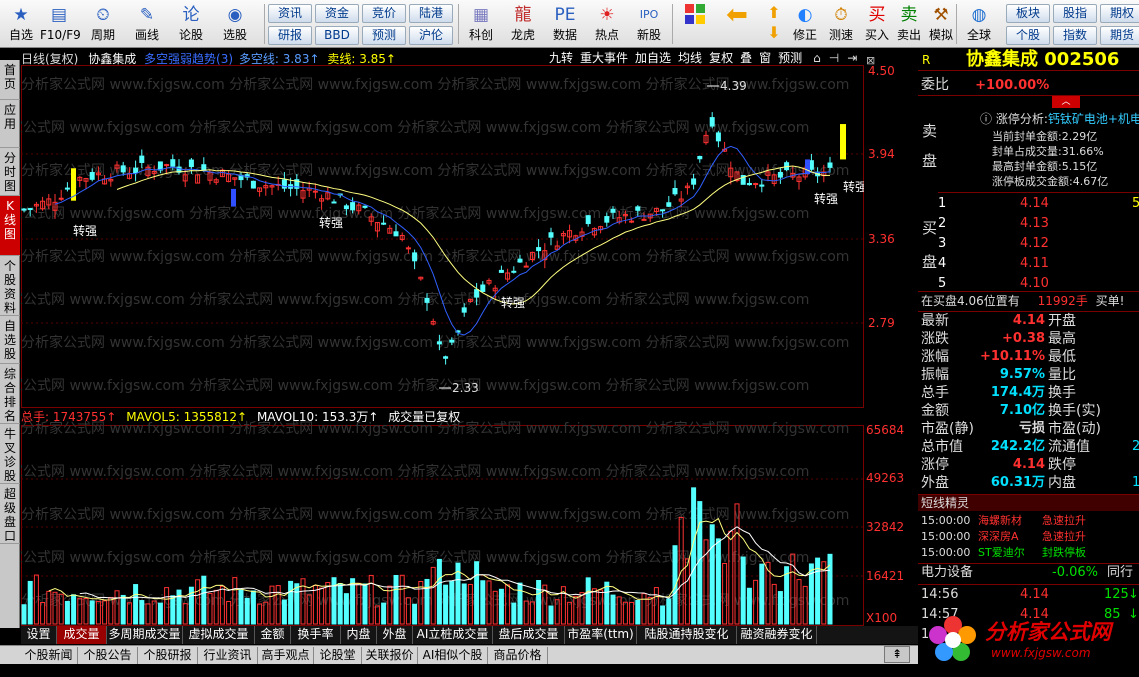 Image resolution: width=1139 pixels, height=677 pixels. I want to click on info-tab: 论股堂, so click(338, 655).